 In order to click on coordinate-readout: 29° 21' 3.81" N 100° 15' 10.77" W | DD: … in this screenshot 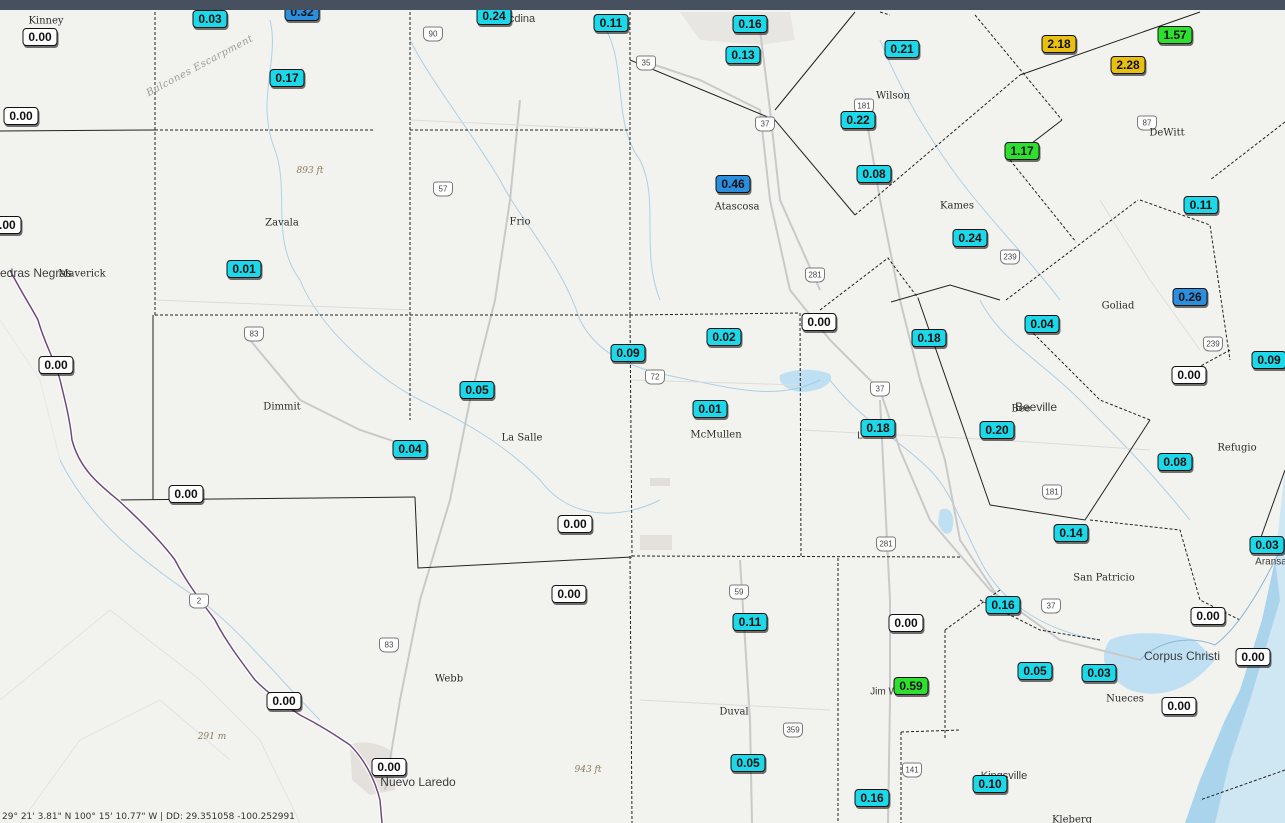, I will do `click(148, 817)`.